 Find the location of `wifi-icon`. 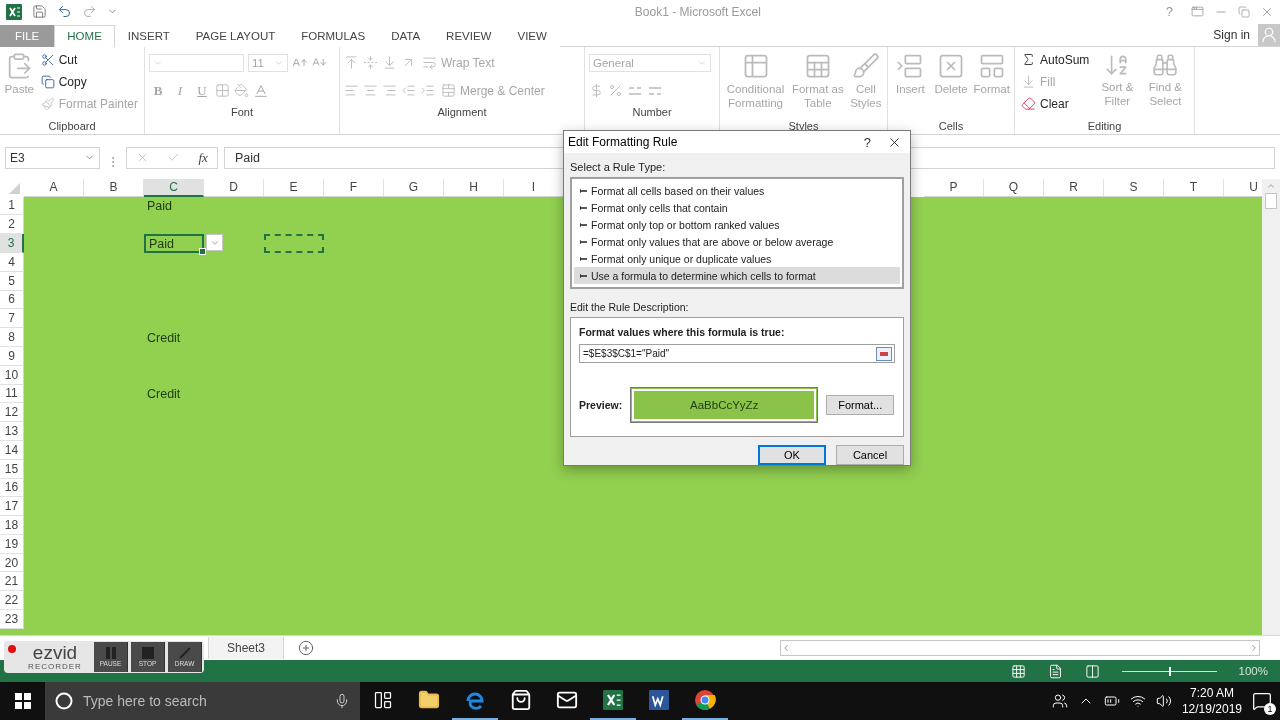

wifi-icon is located at coordinates (1137, 701).